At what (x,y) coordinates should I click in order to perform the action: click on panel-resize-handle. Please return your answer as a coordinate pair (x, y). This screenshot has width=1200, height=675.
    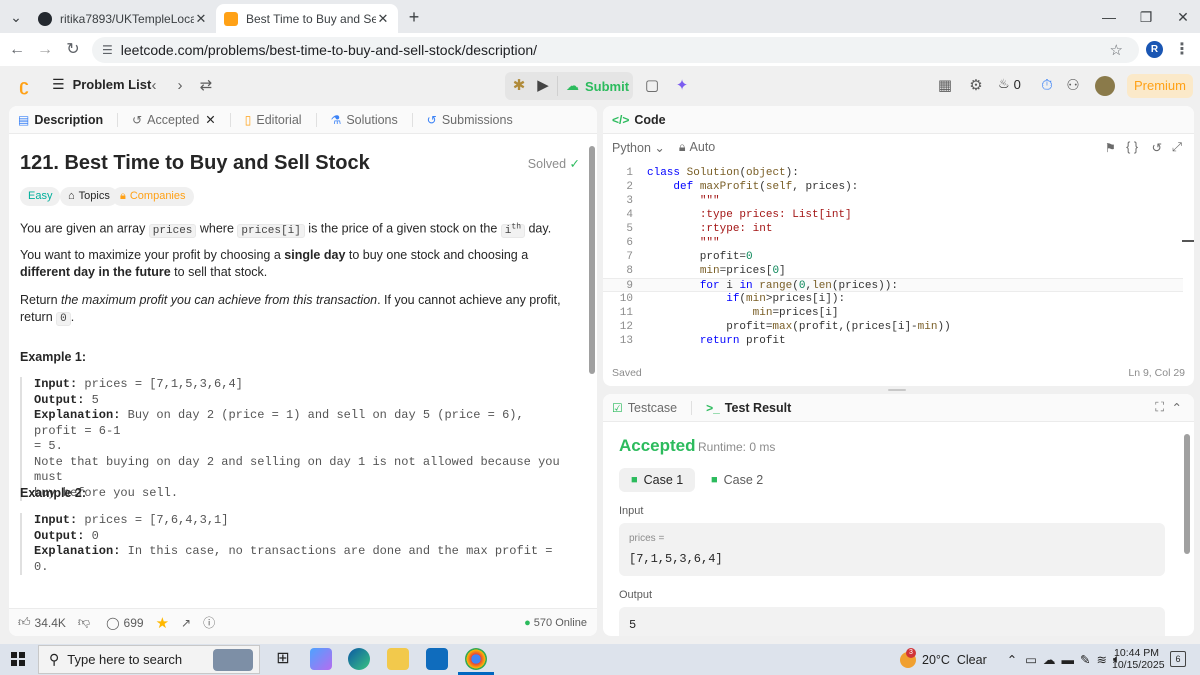
    Looking at the image, I should click on (897, 390).